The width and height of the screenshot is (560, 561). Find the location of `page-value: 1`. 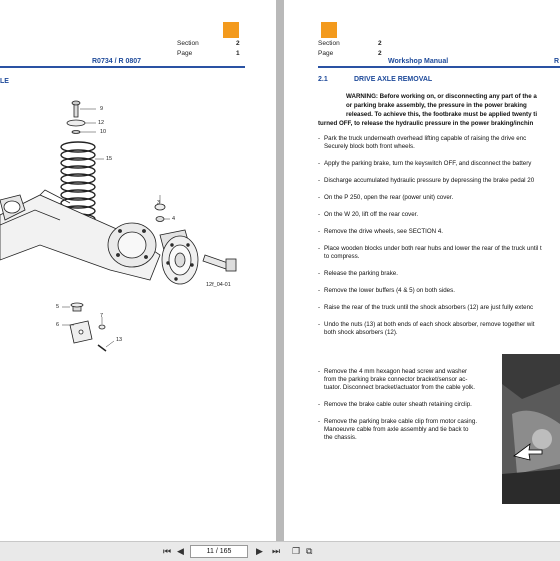

page-value: 1 is located at coordinates (238, 53).